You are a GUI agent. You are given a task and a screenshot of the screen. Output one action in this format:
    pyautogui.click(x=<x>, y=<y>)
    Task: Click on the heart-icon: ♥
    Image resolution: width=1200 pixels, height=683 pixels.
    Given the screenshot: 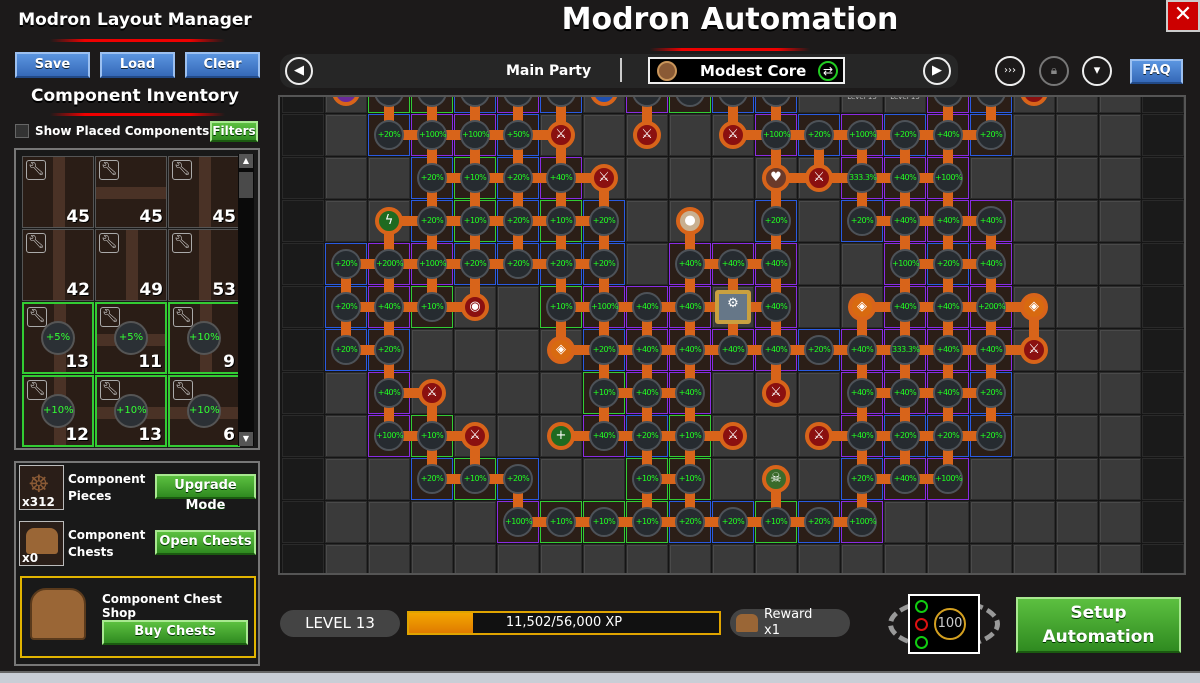 What is the action you would take?
    pyautogui.click(x=776, y=178)
    